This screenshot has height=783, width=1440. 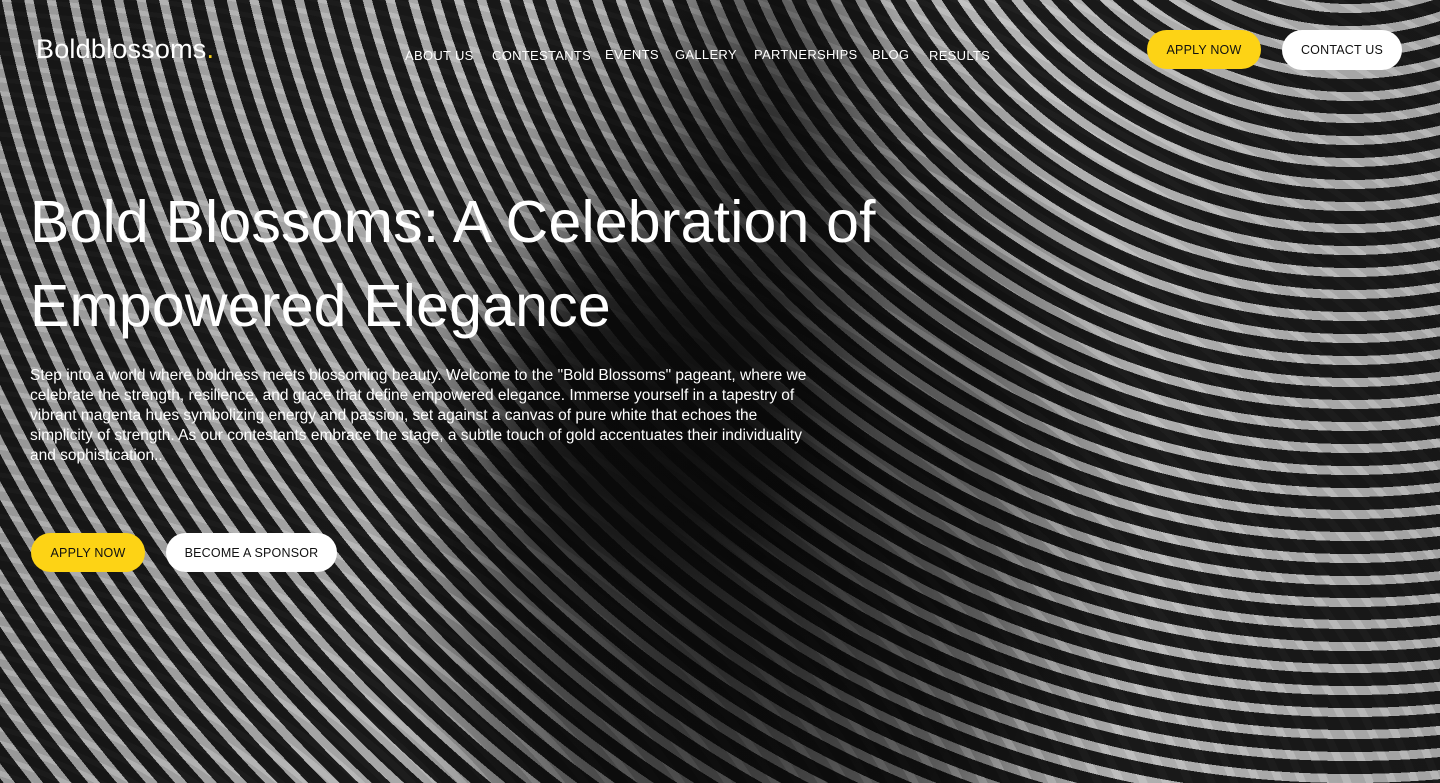 I want to click on header-apply-now-button: APPLY NOW, so click(x=1204, y=49).